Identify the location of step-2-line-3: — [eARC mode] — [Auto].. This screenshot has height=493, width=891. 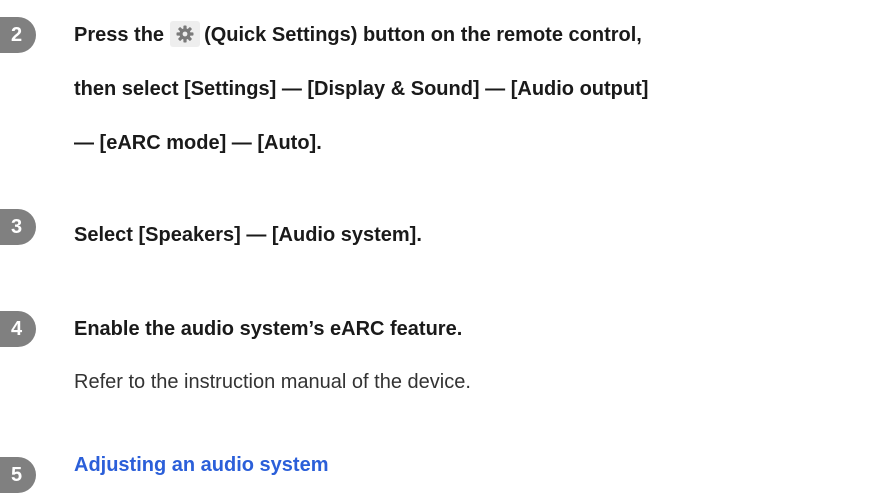
(198, 143).